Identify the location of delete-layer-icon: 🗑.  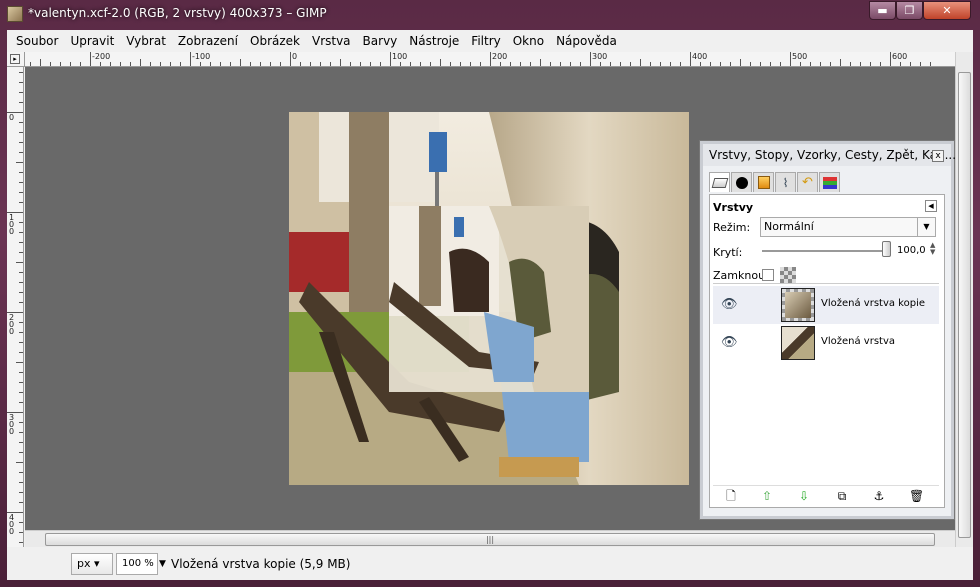
(916, 496).